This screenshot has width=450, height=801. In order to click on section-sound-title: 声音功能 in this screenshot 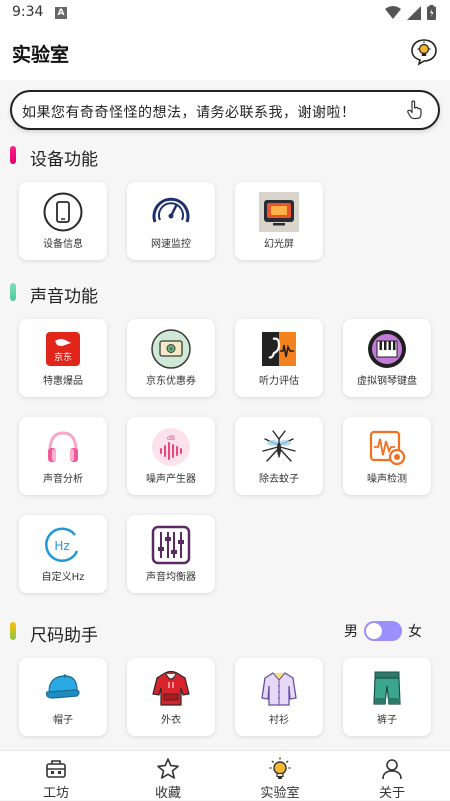, I will do `click(64, 297)`.